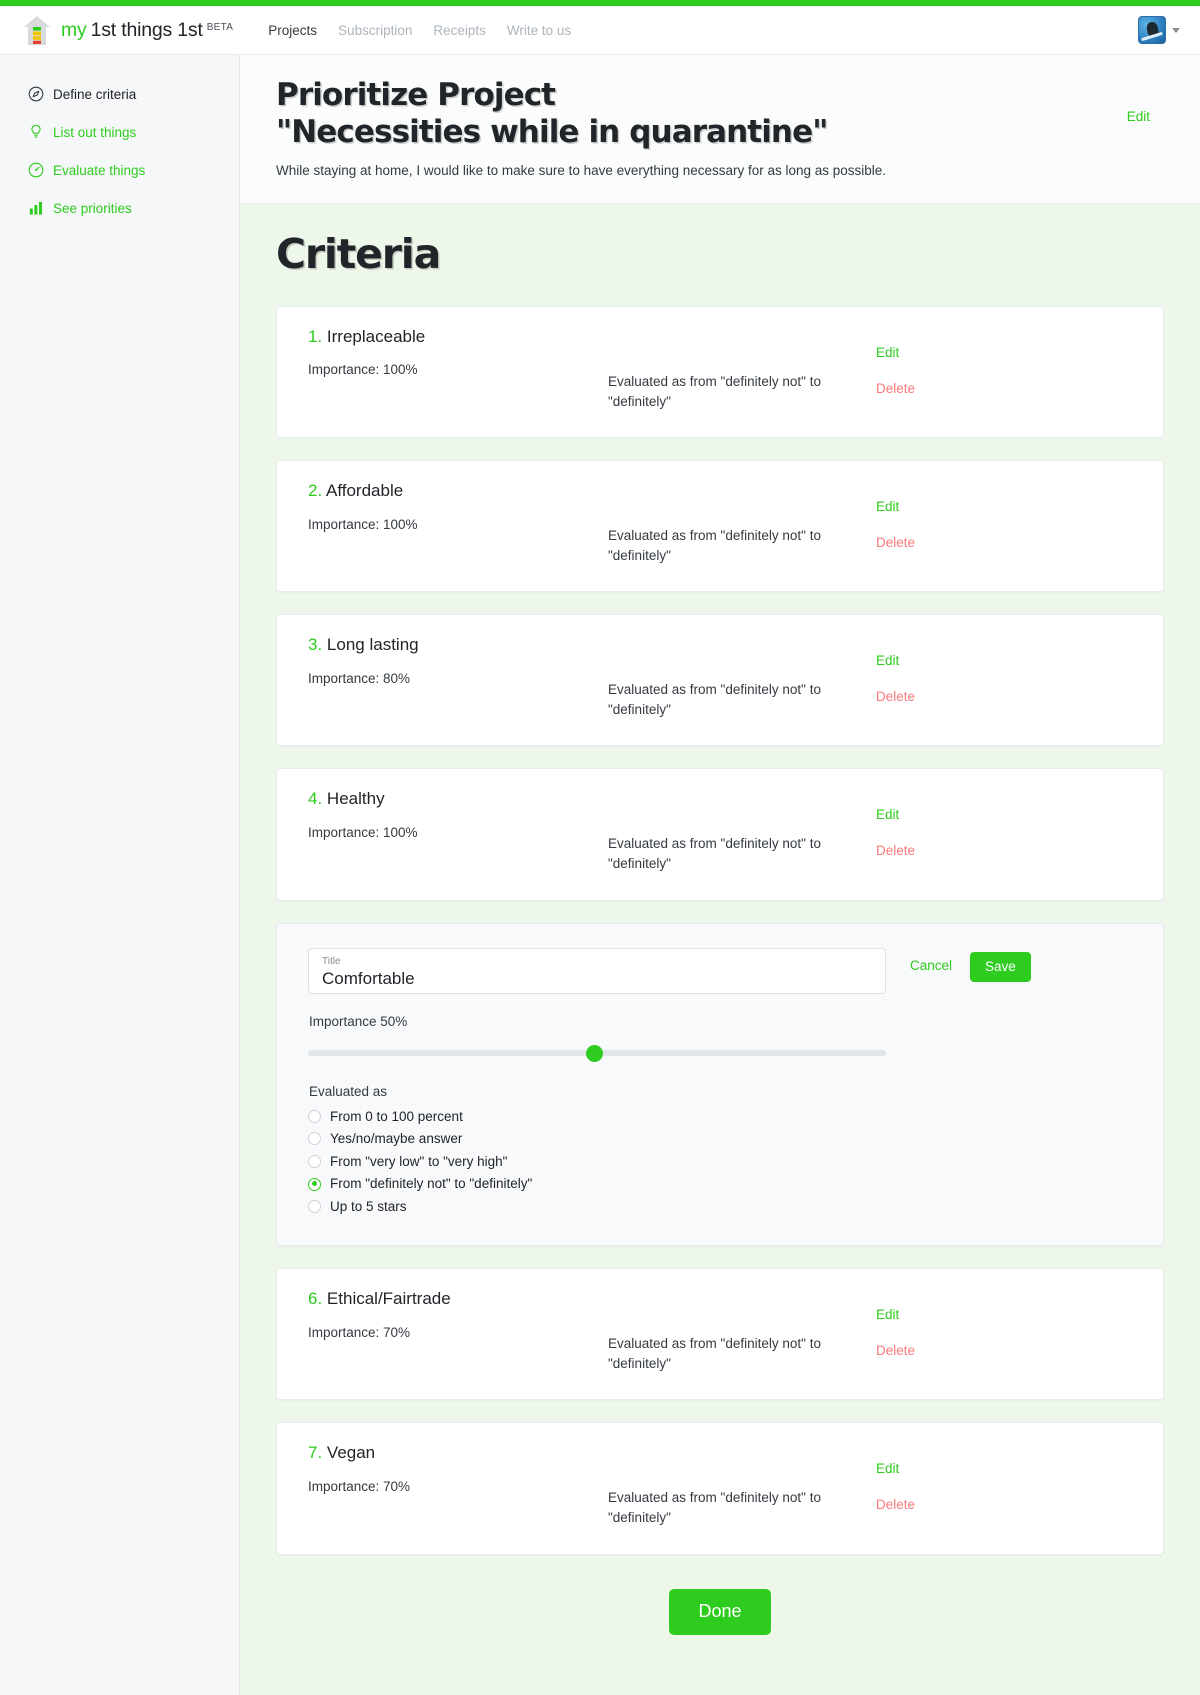 The height and width of the screenshot is (1695, 1200). I want to click on criterion-name: 2. Affordable, so click(458, 491).